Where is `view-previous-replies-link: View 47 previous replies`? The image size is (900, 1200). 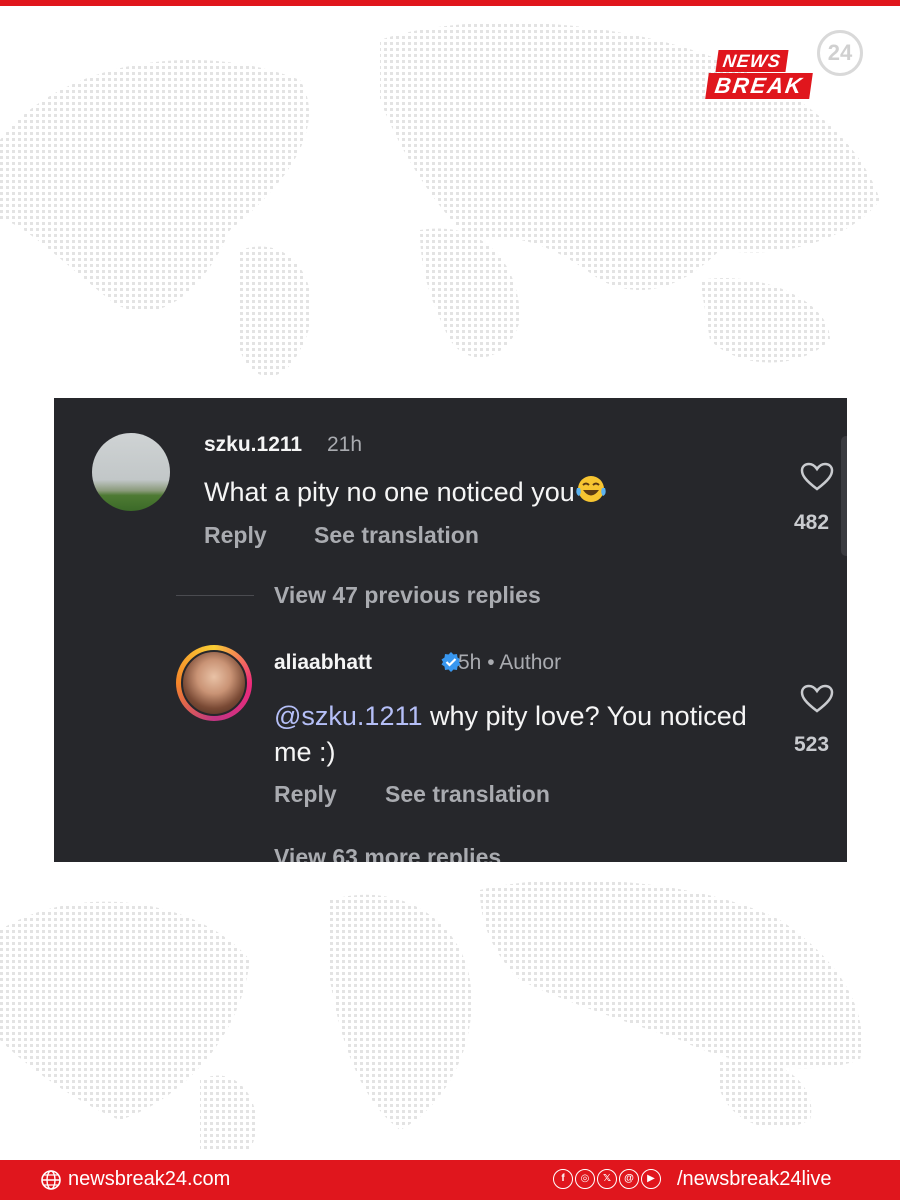 view-previous-replies-link: View 47 previous replies is located at coordinates (407, 595).